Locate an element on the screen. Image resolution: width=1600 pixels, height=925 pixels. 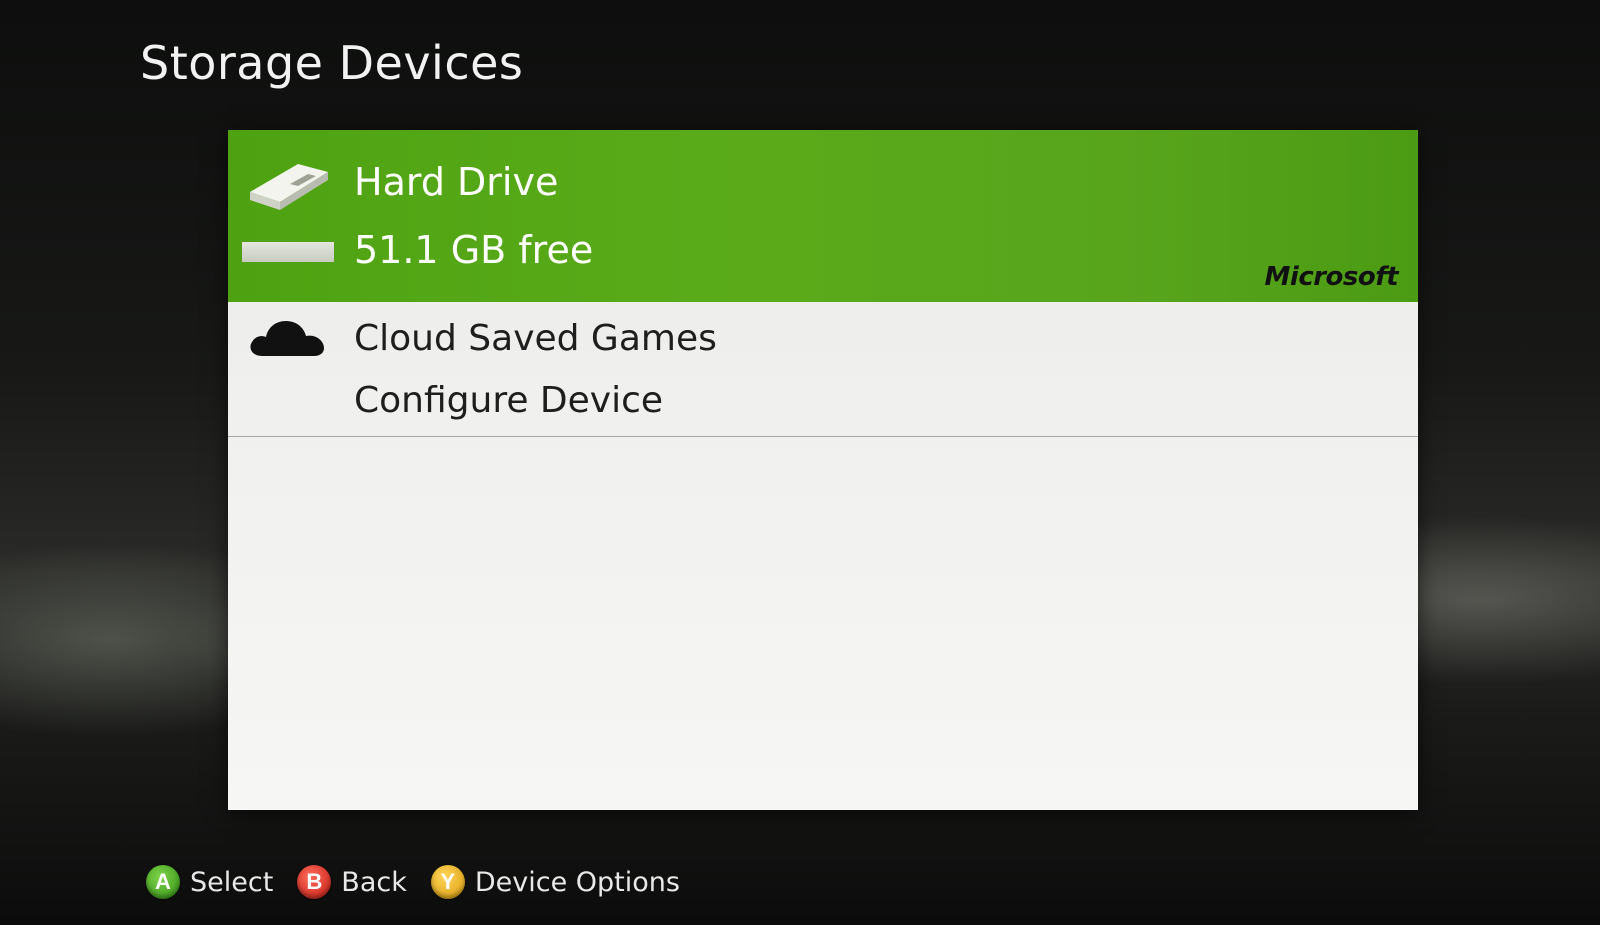
cloud-icon is located at coordinates (287, 338).